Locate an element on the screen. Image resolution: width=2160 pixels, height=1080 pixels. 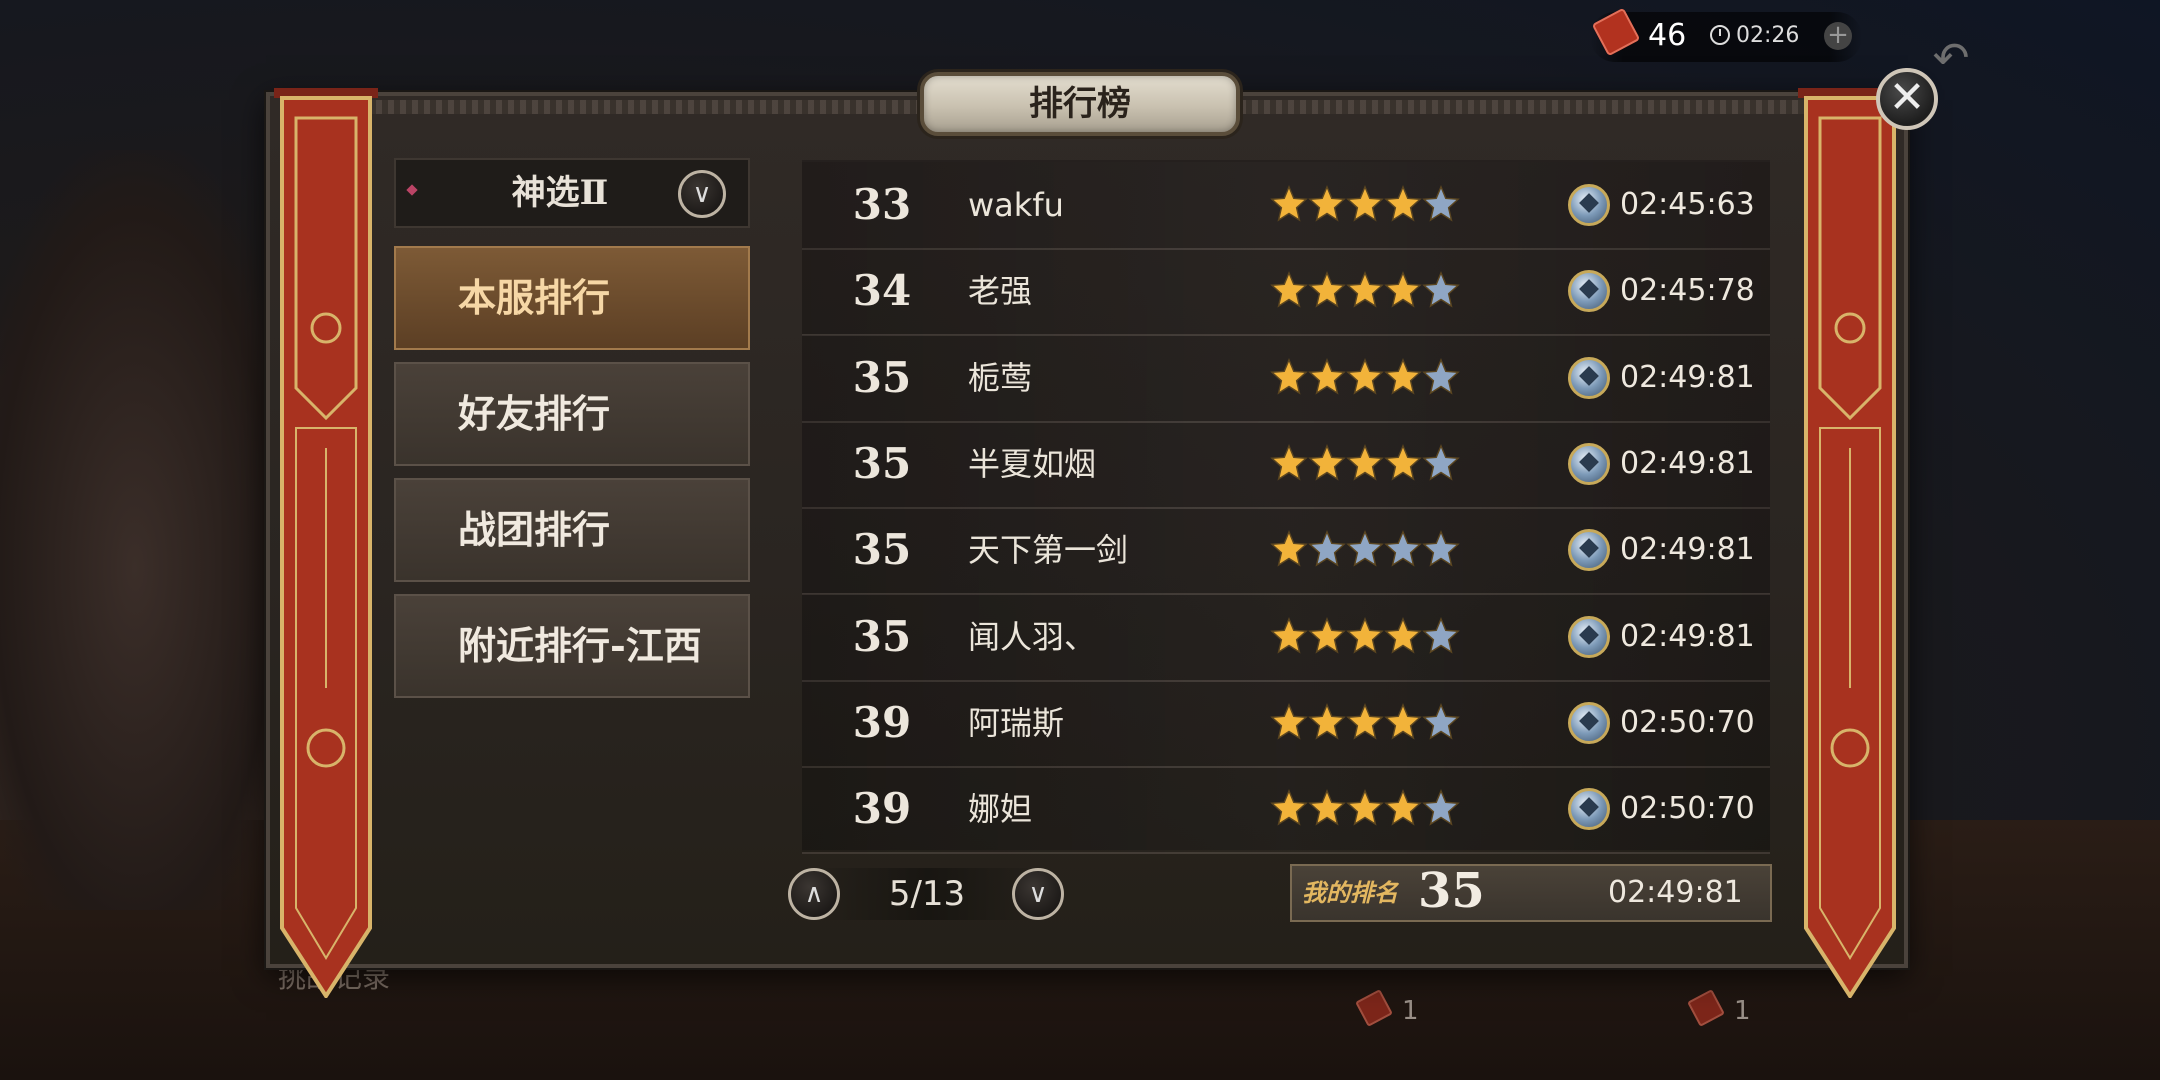
ticket-count: 46 is located at coordinates (1667, 35).